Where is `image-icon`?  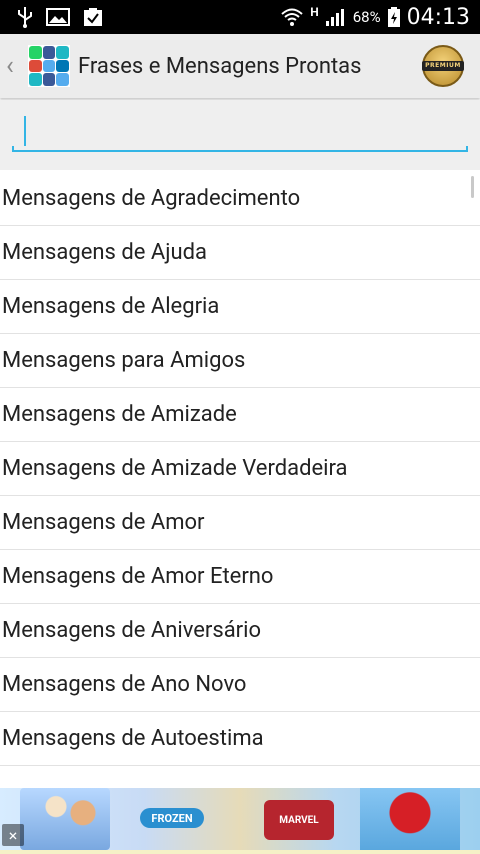
image-icon is located at coordinates (58, 17).